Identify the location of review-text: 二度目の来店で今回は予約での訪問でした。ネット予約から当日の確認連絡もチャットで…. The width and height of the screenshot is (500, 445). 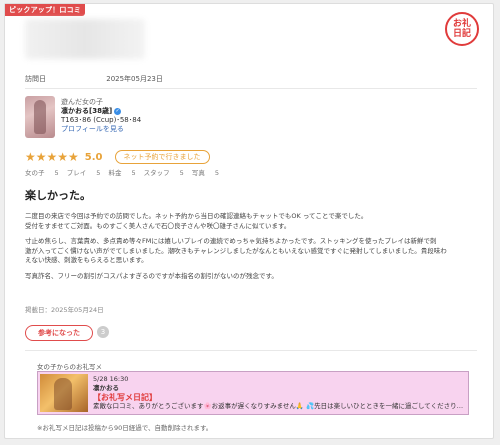
(196, 216).